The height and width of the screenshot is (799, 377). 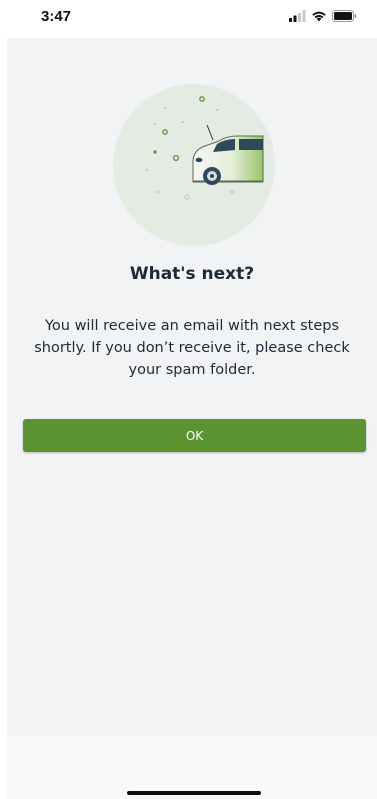 I want to click on status-icons, so click(x=323, y=16).